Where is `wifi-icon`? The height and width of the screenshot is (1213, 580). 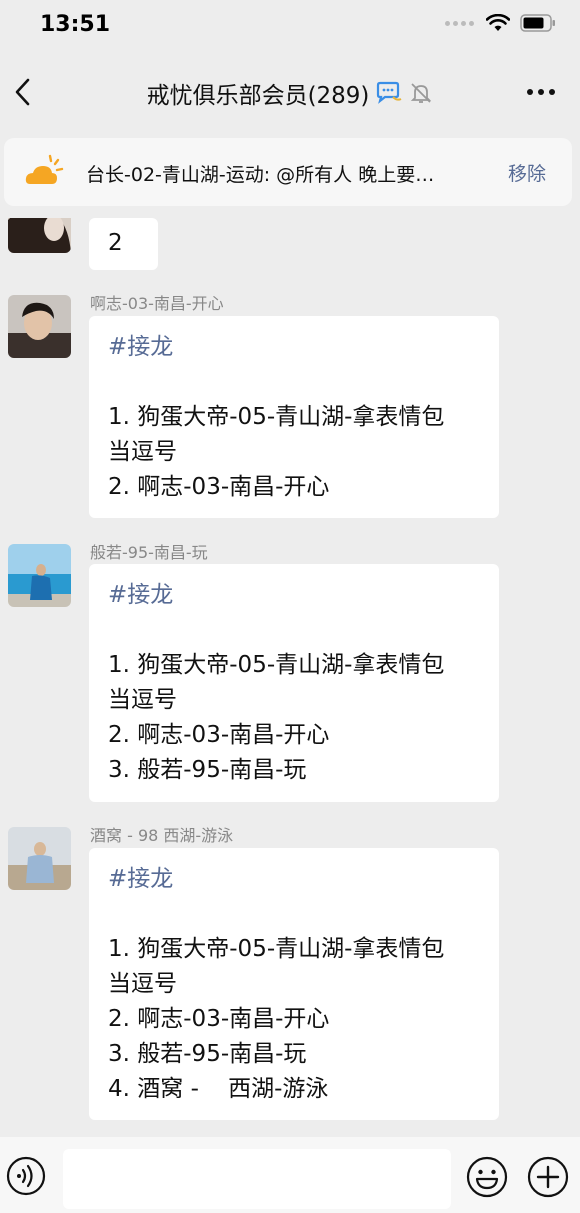 wifi-icon is located at coordinates (498, 22).